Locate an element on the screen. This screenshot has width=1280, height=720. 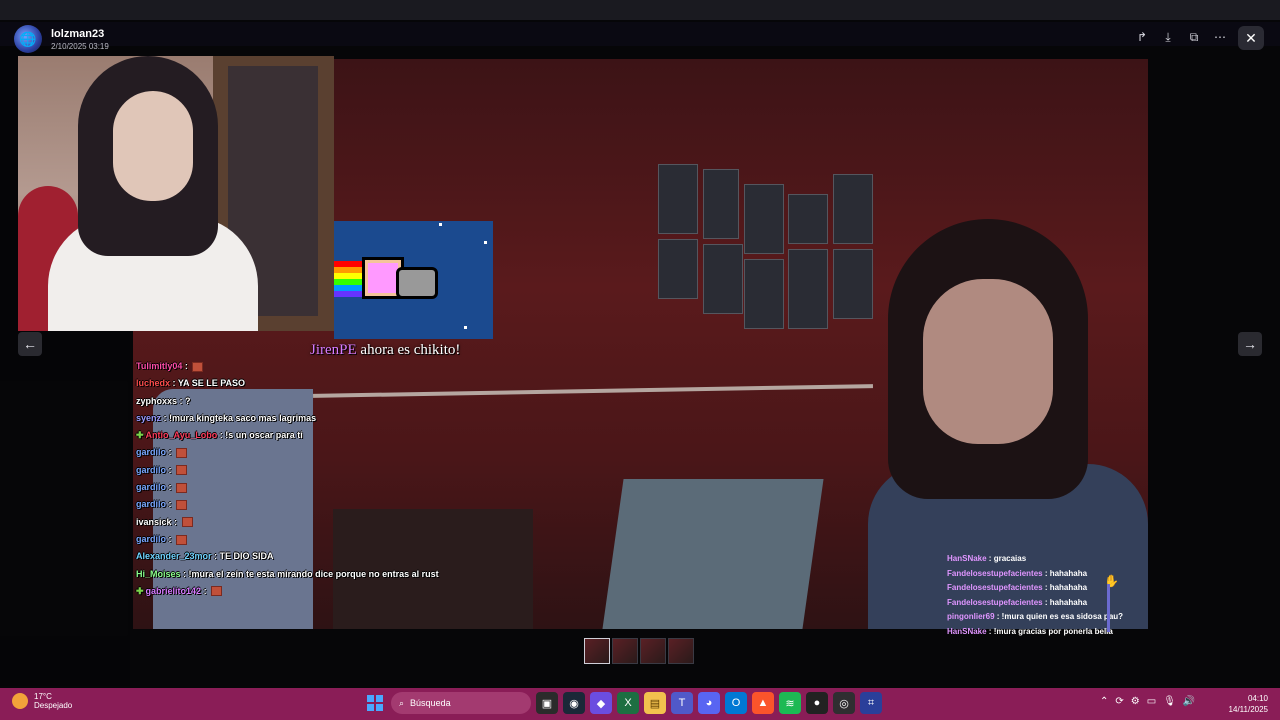
chat-message: TE DIO SIDA is located at coordinates (246, 556).